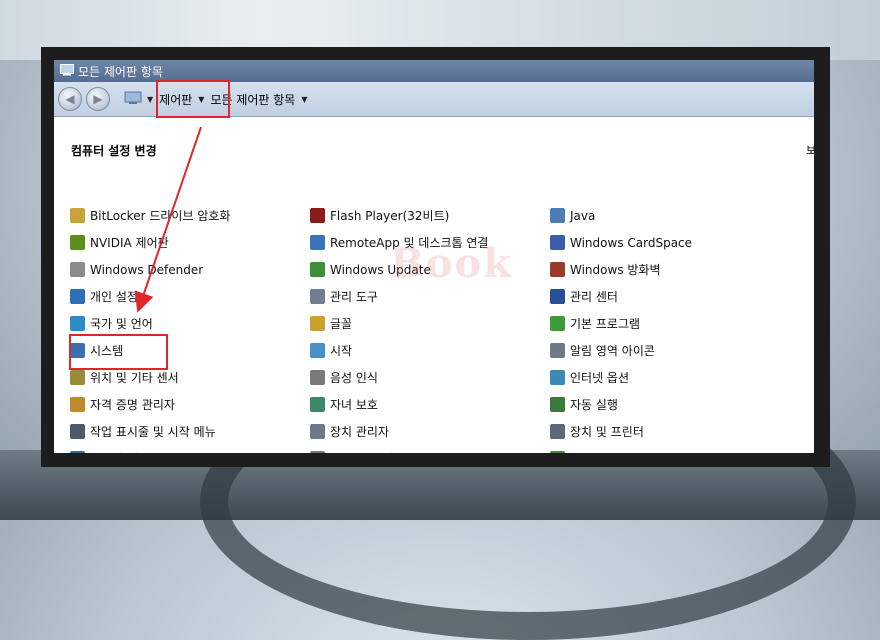 This screenshot has width=880, height=640. Describe the element at coordinates (354, 297) in the screenshot. I see `control-panel-item-label: 관리 도구` at that location.